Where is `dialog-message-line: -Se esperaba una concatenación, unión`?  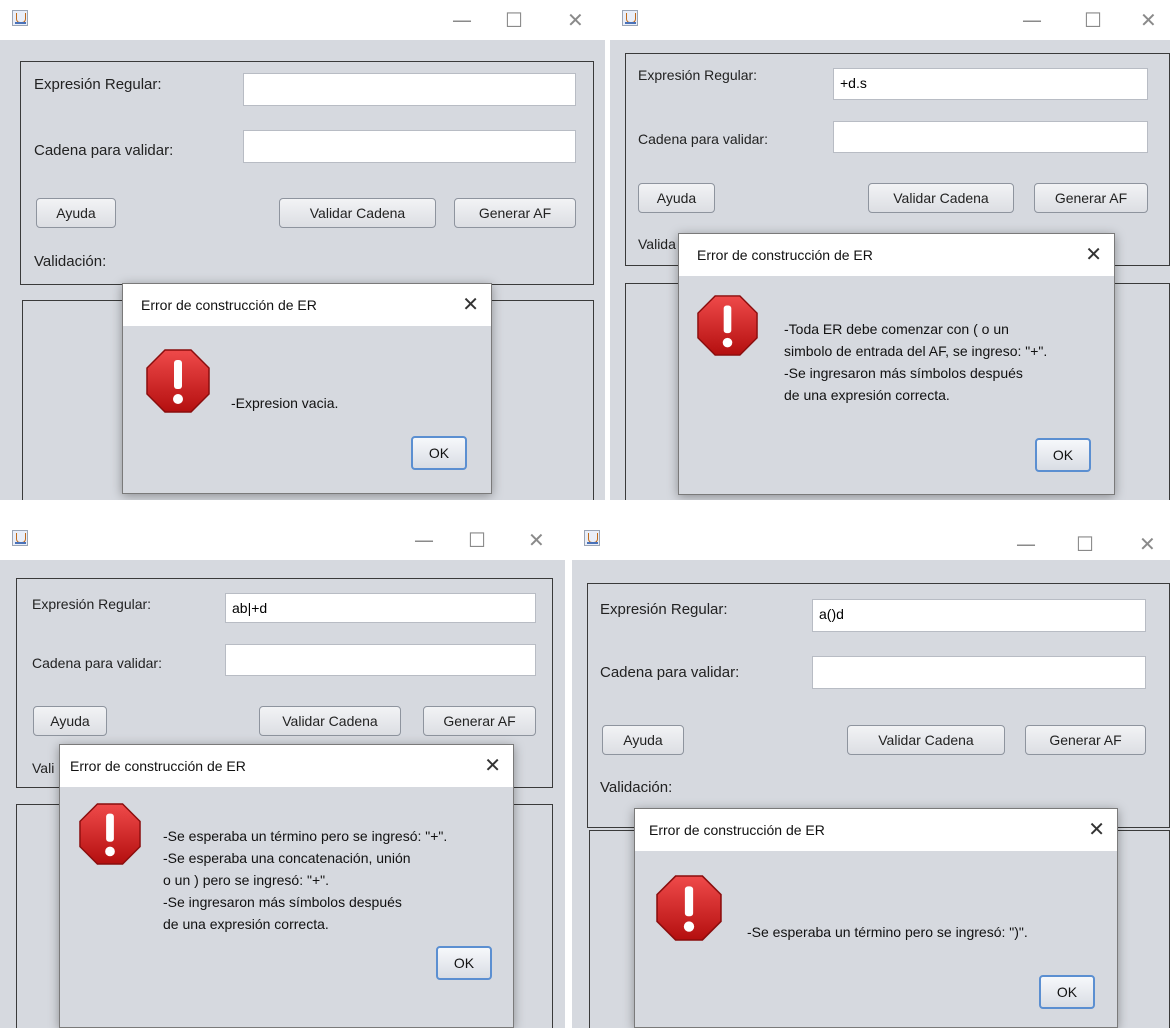 dialog-message-line: -Se esperaba una concatenación, unión is located at coordinates (287, 858).